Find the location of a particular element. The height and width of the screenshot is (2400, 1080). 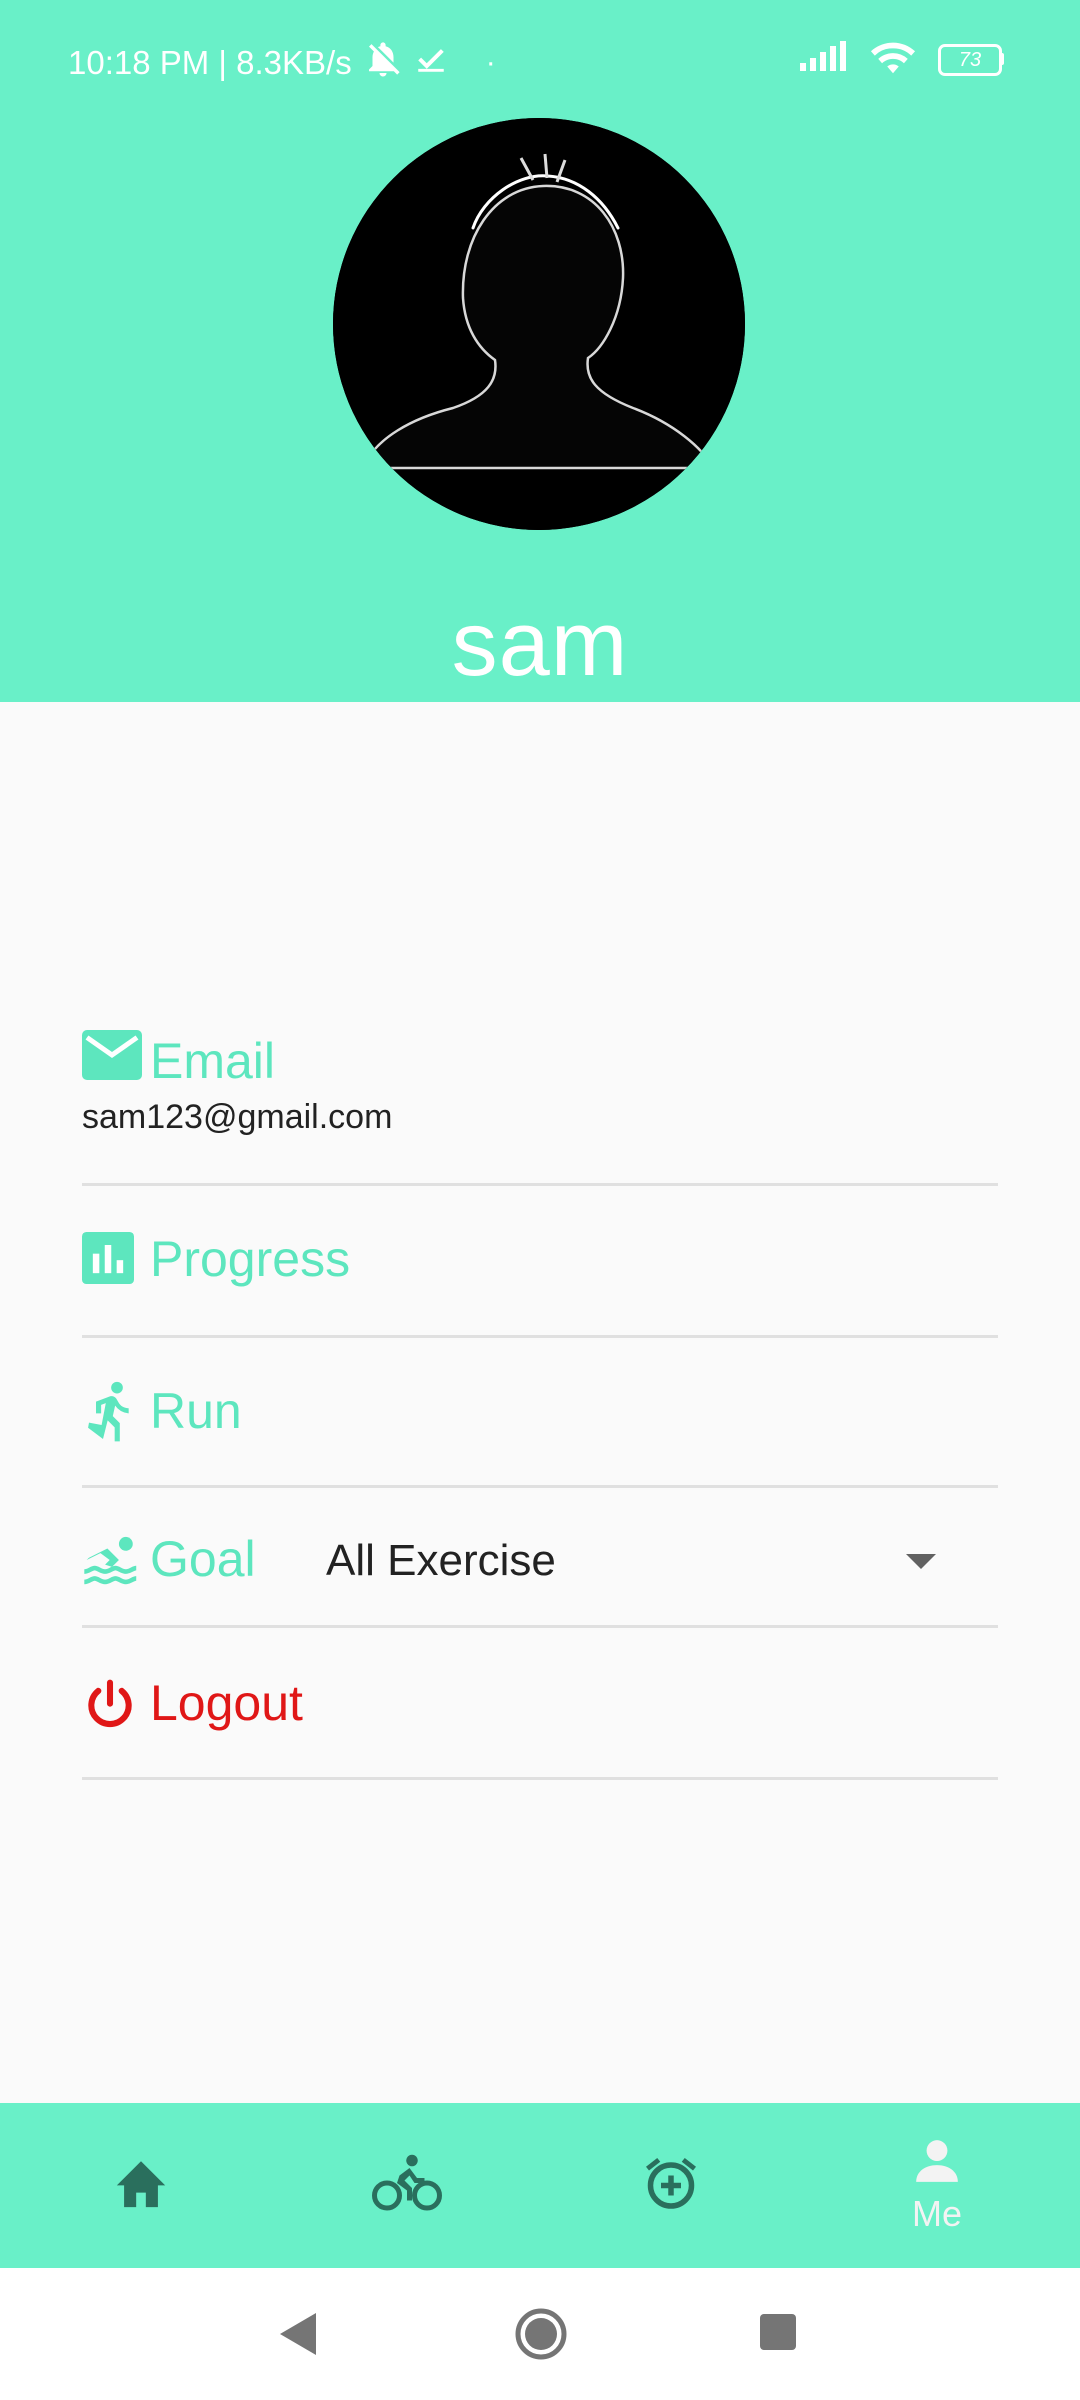

nav-alarm is located at coordinates (671, 2185).